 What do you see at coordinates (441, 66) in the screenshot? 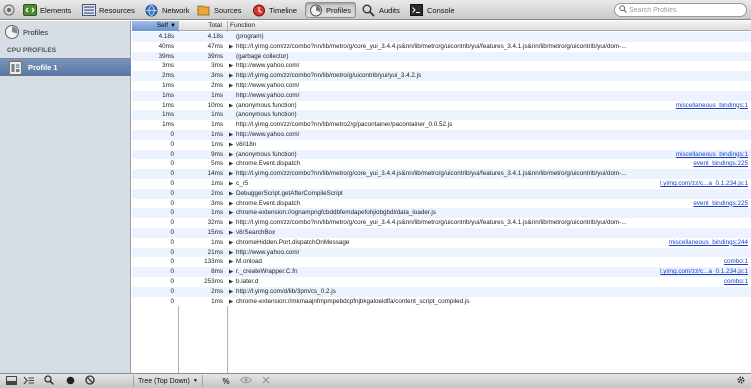
I see `table-row: 3ms 3ms ▶ http://www.yahoo.com/` at bounding box center [441, 66].